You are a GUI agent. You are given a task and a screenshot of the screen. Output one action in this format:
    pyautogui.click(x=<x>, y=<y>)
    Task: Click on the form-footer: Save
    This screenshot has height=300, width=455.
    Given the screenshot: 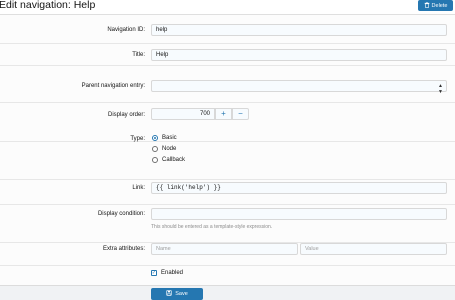 What is the action you would take?
    pyautogui.click(x=227, y=292)
    